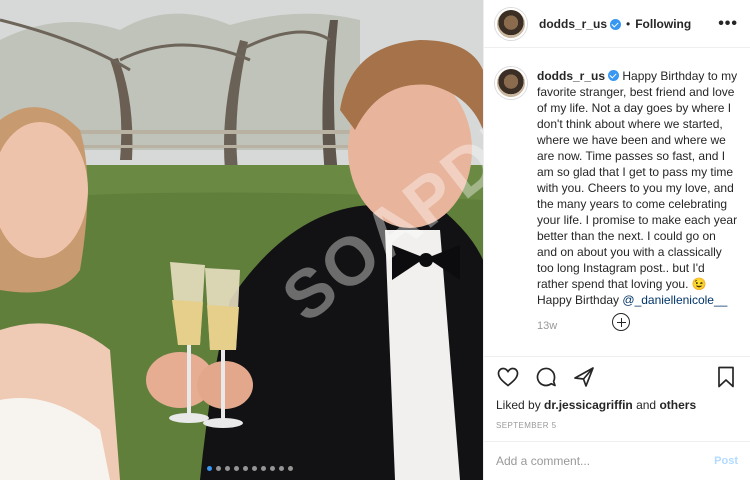 The image size is (750, 480). I want to click on heart-icon, so click(508, 377).